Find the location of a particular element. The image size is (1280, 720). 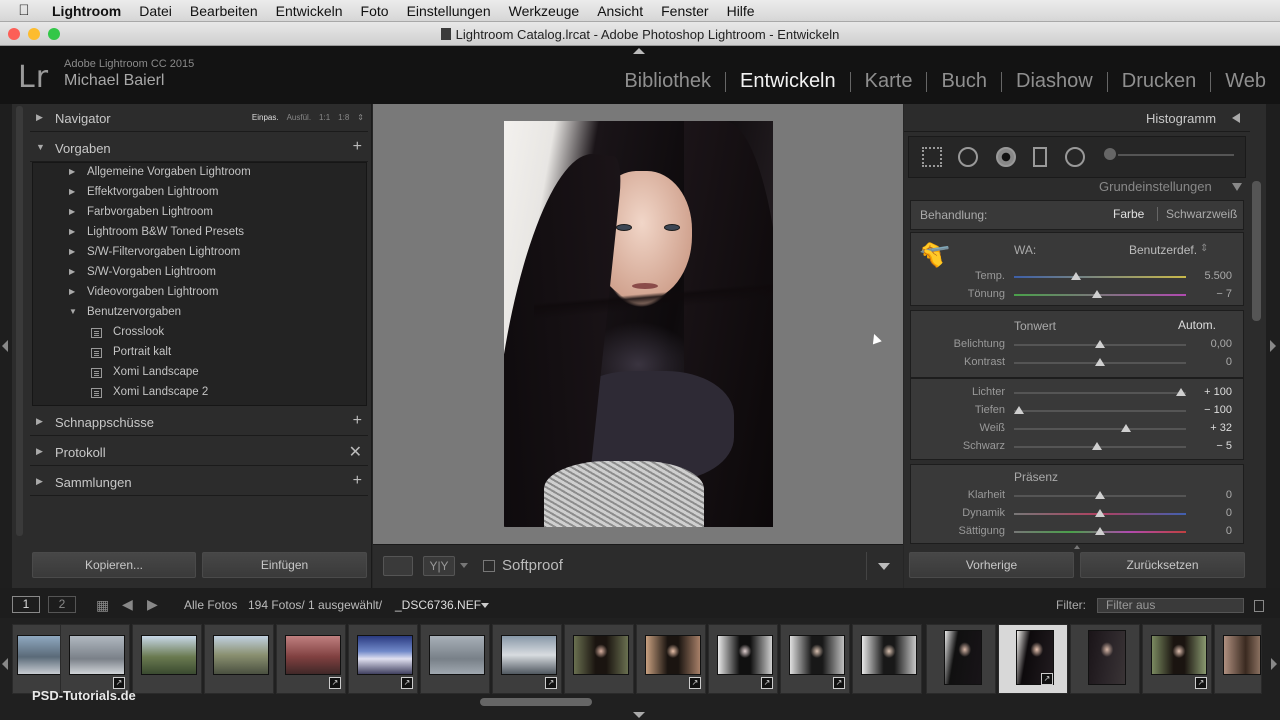

filmstrip-right-icon is located at coordinates (1274, 664).